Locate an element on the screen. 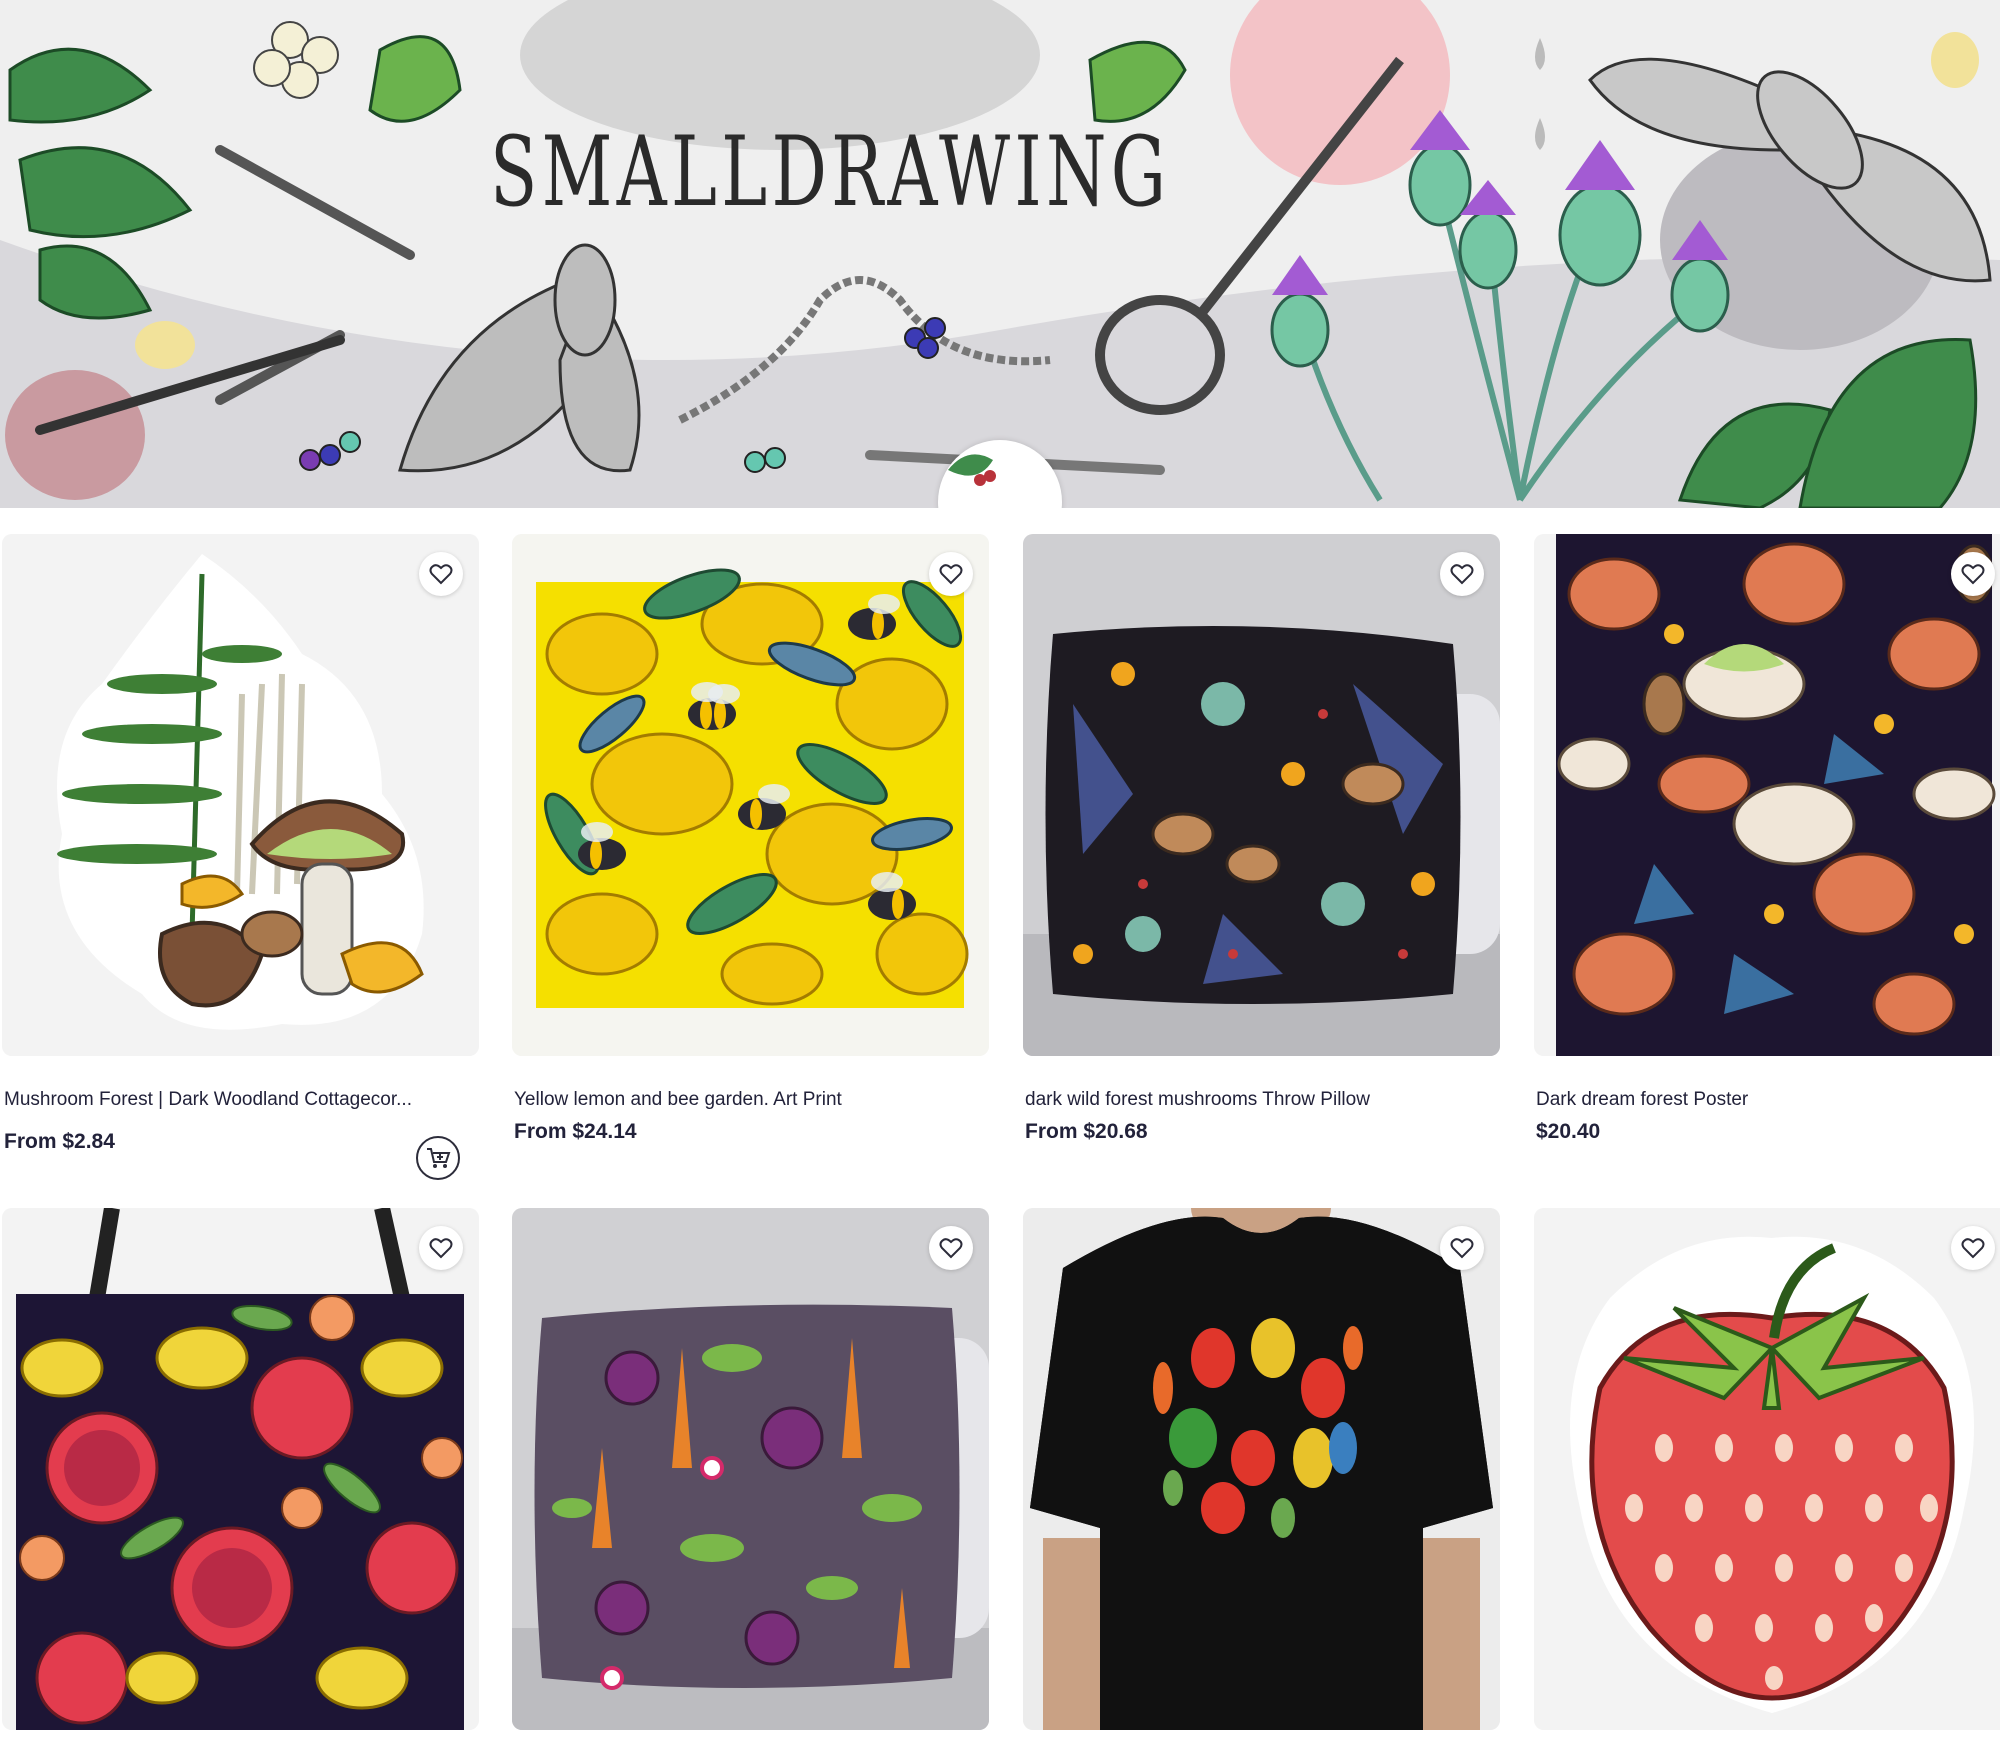  product-price: From $20.68 is located at coordinates (1086, 1131).